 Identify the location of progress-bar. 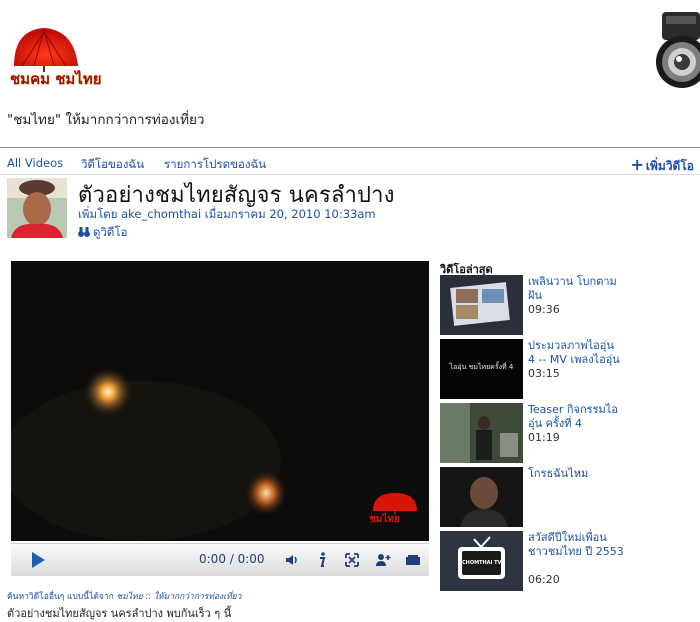
(126, 560).